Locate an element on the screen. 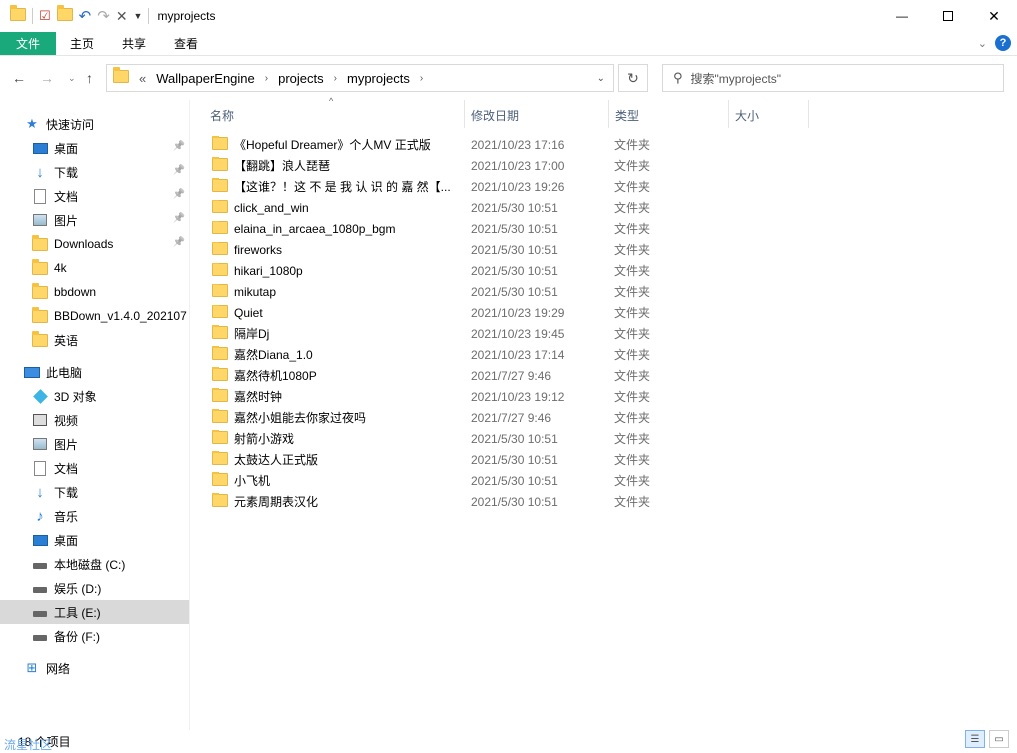 Image resolution: width=1017 pixels, height=753 pixels. sidebar-item-bbdown-v1-4-0-202107: BBDown_v1.4.0_202107 is located at coordinates (94, 316).